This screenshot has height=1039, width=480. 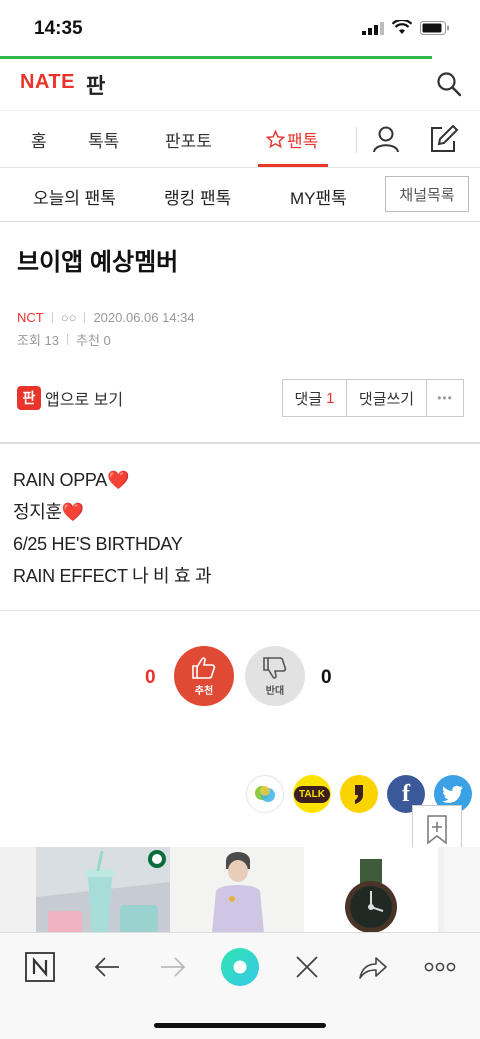 What do you see at coordinates (98, 262) in the screenshot?
I see `post-title: 브이앱 예상멤버` at bounding box center [98, 262].